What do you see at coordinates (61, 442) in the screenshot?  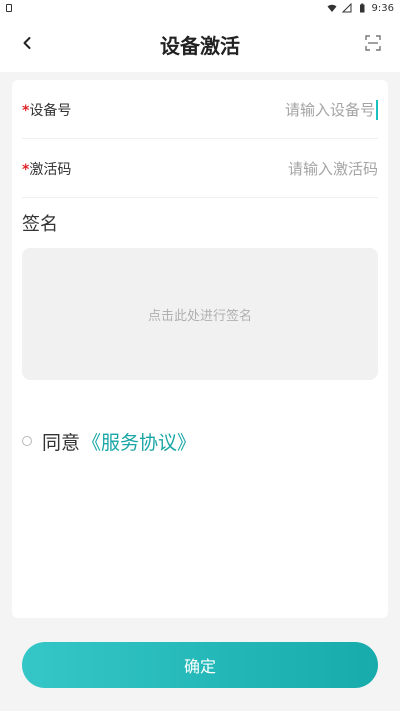 I see `agreement-prefix: 同意` at bounding box center [61, 442].